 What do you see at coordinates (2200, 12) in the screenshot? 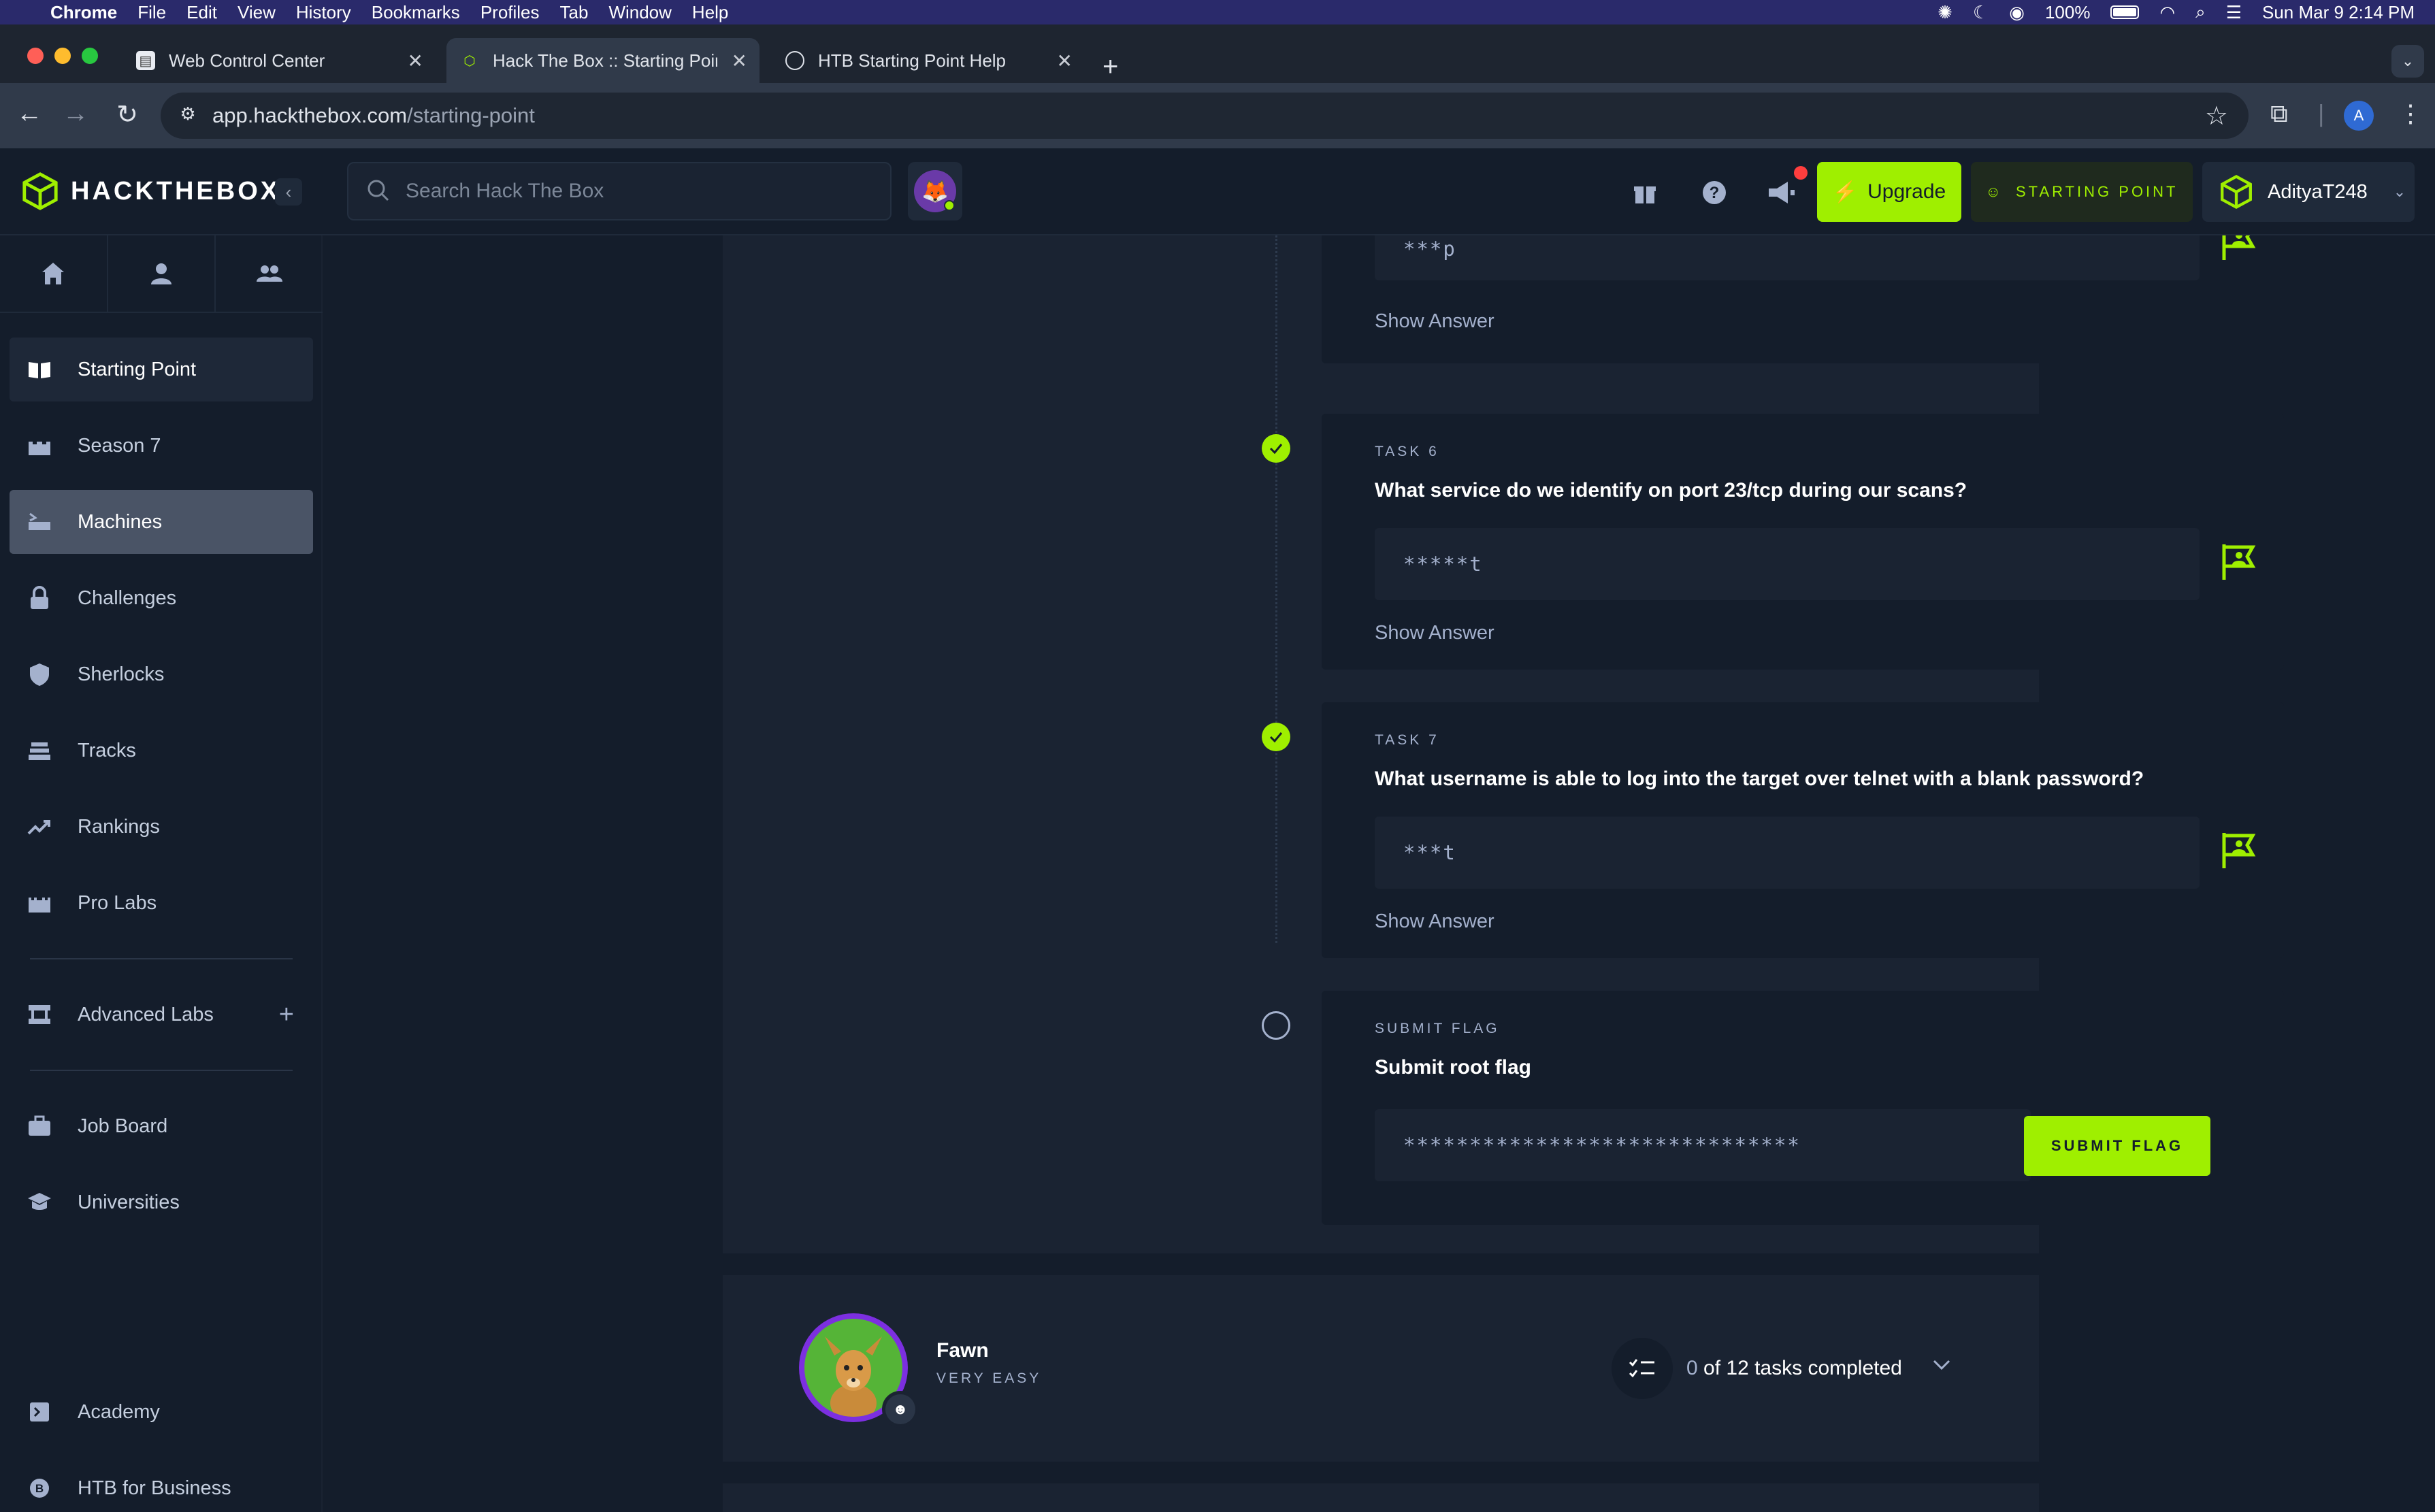
I see `spotlight-search-icon: ⌕` at bounding box center [2200, 12].